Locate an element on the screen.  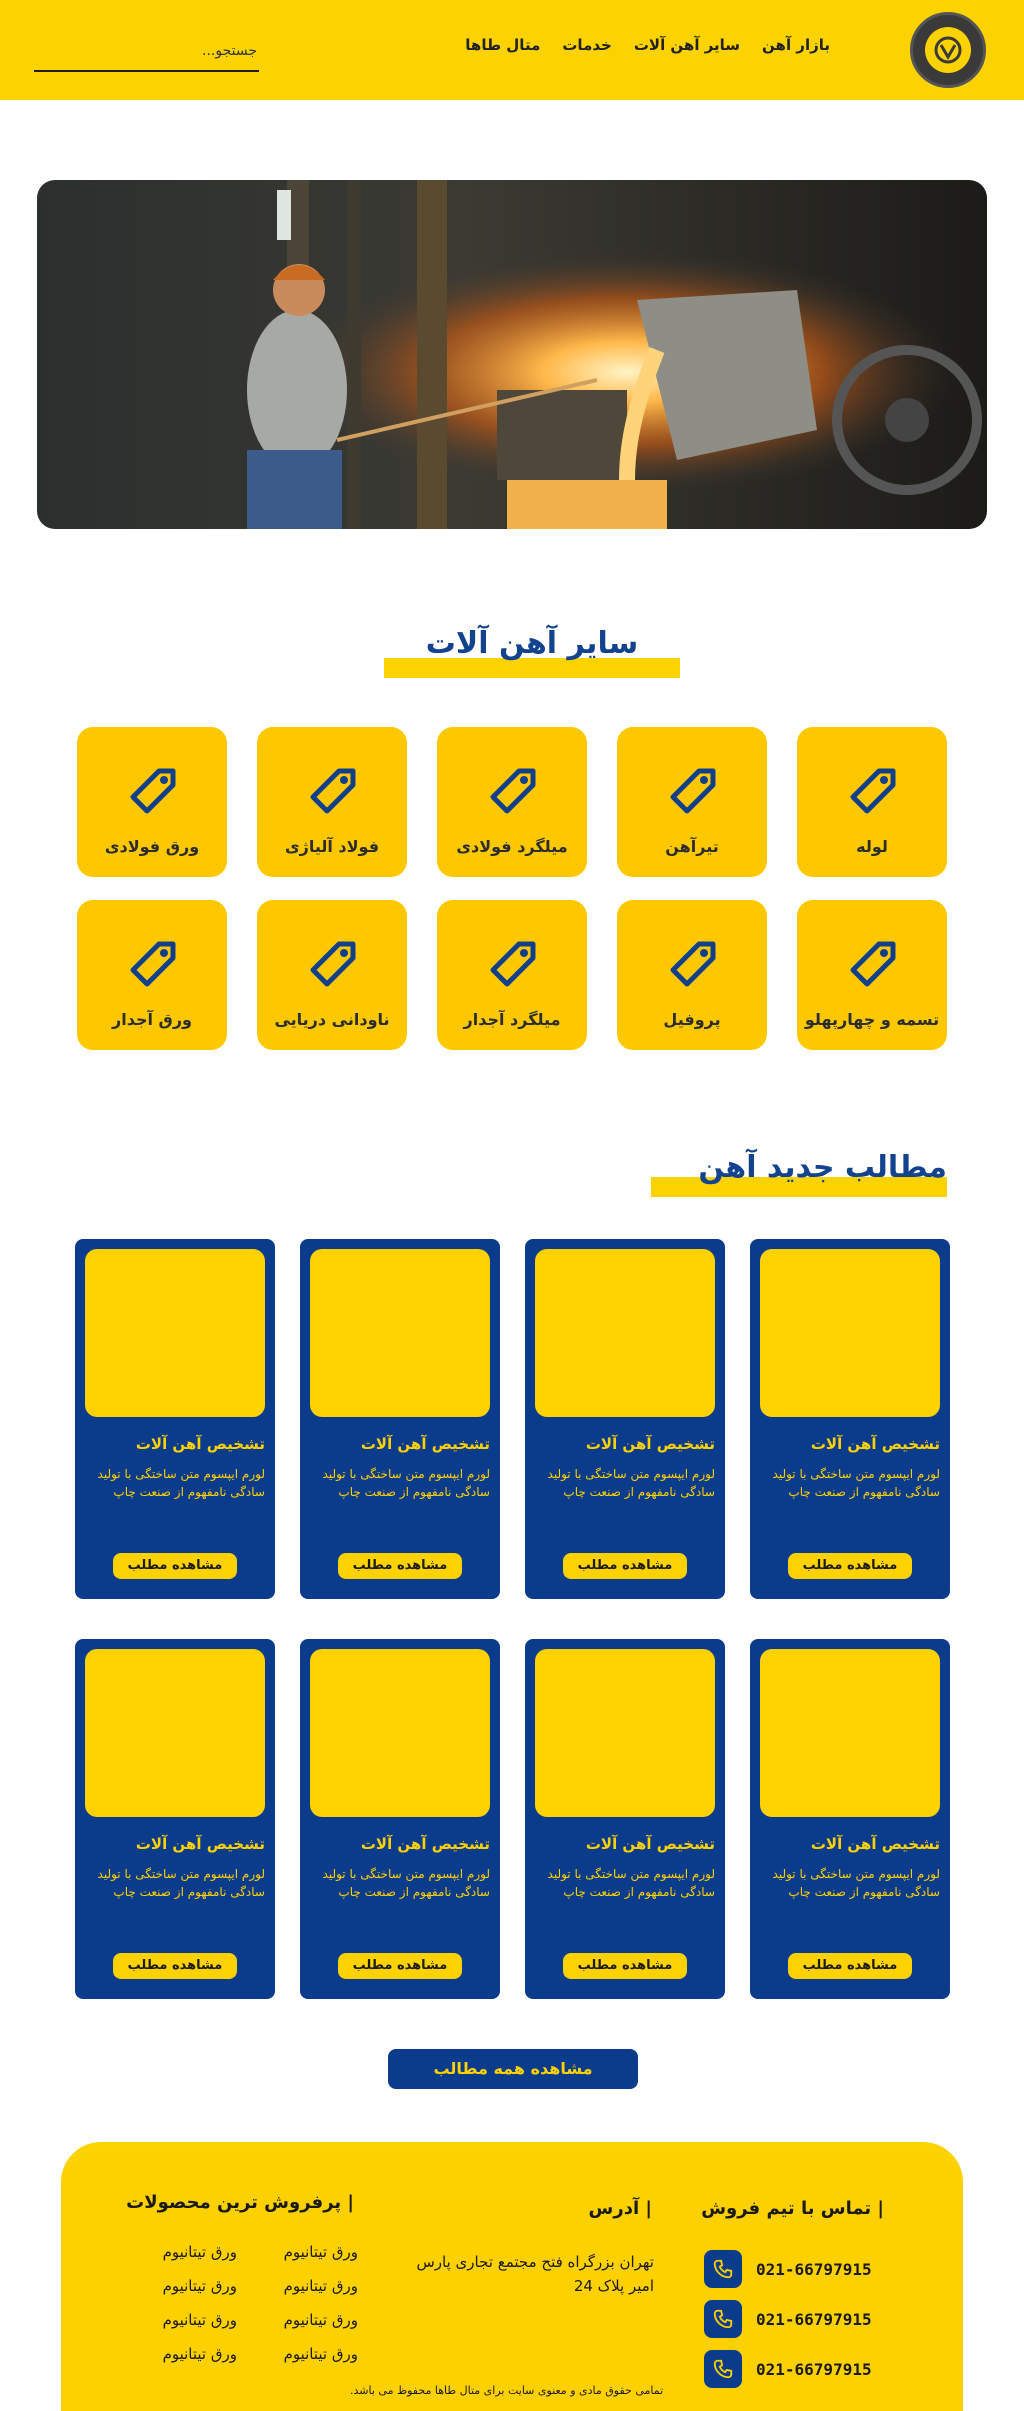
articles-title: مطالب جدید آهن is located at coordinates (822, 1167).